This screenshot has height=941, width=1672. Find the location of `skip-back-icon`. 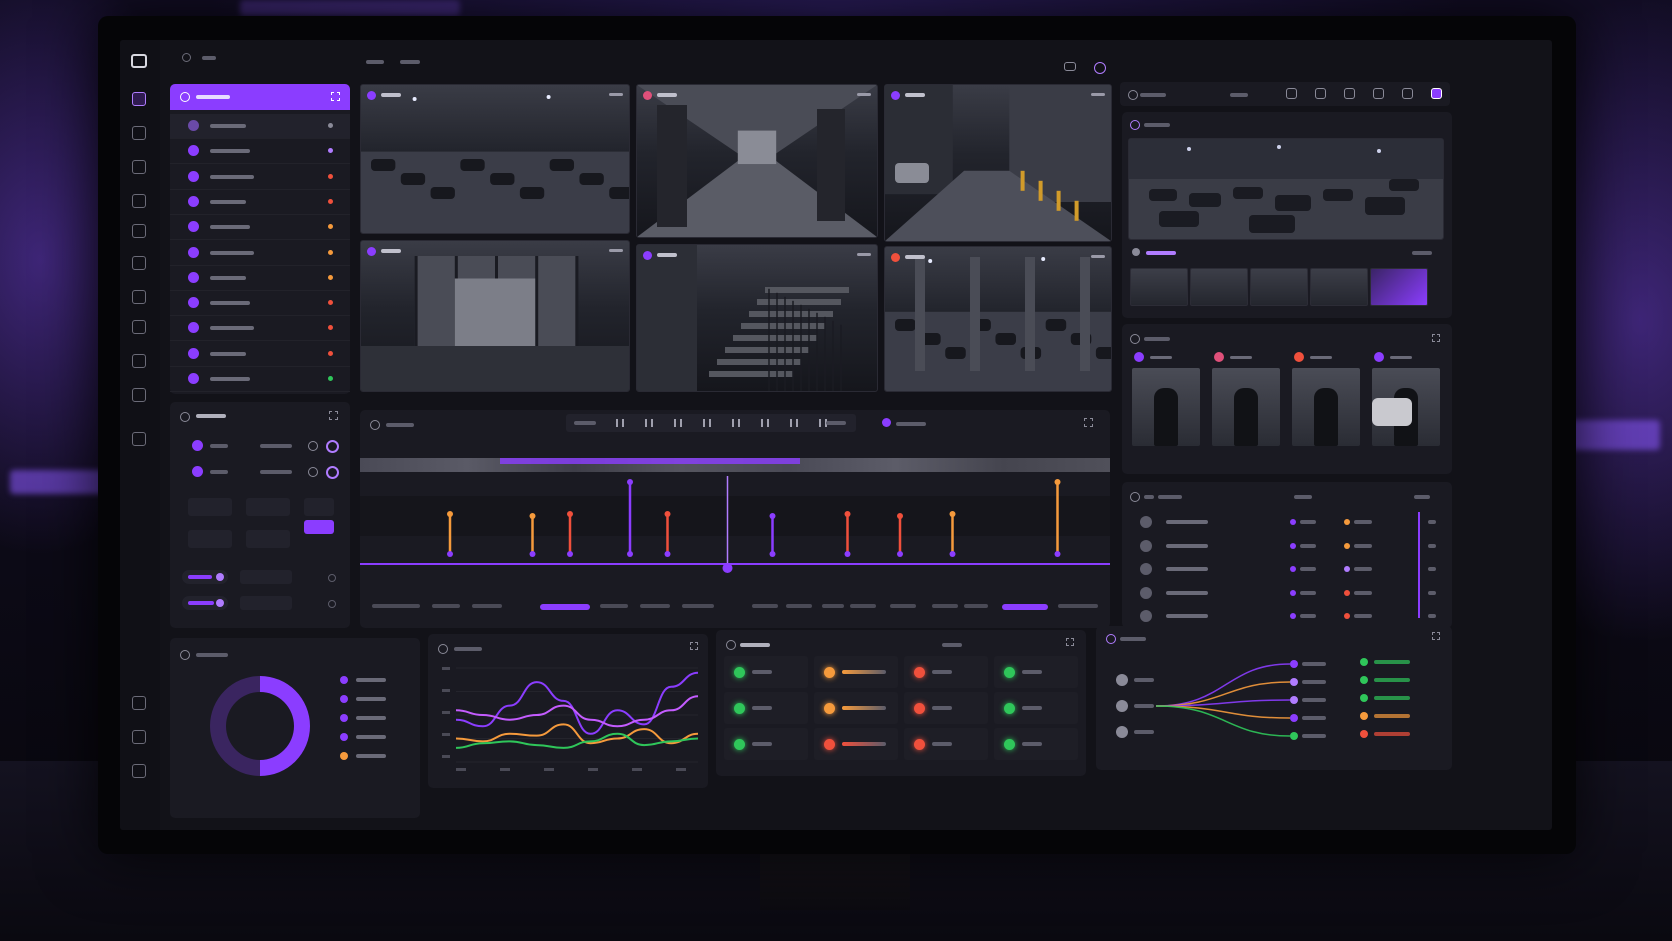

skip-back-icon is located at coordinates (620, 423).